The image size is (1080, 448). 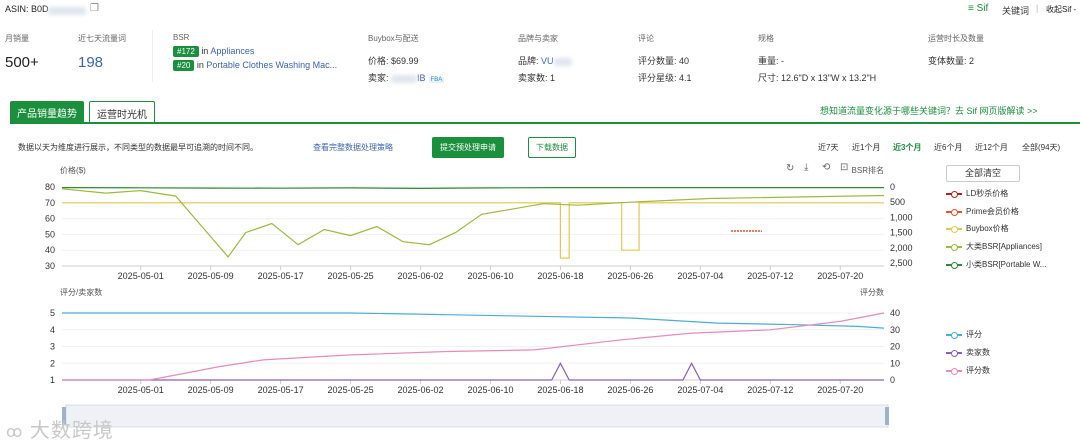 I want to click on legend-bottom: 评分 卖家数评分数, so click(x=968, y=356).